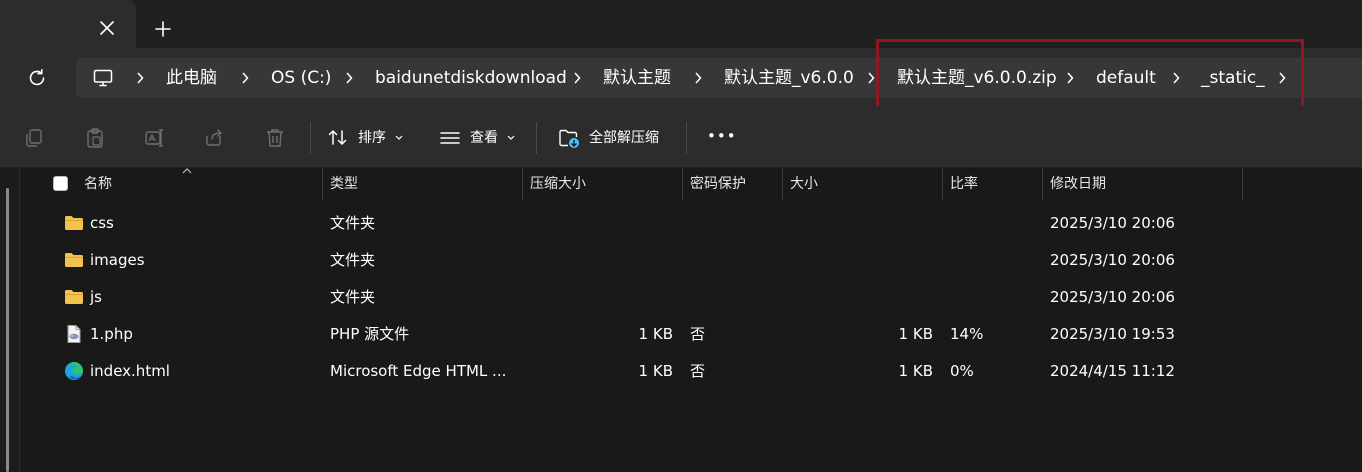  What do you see at coordinates (967, 334) in the screenshot?
I see `file-ratio: 14%` at bounding box center [967, 334].